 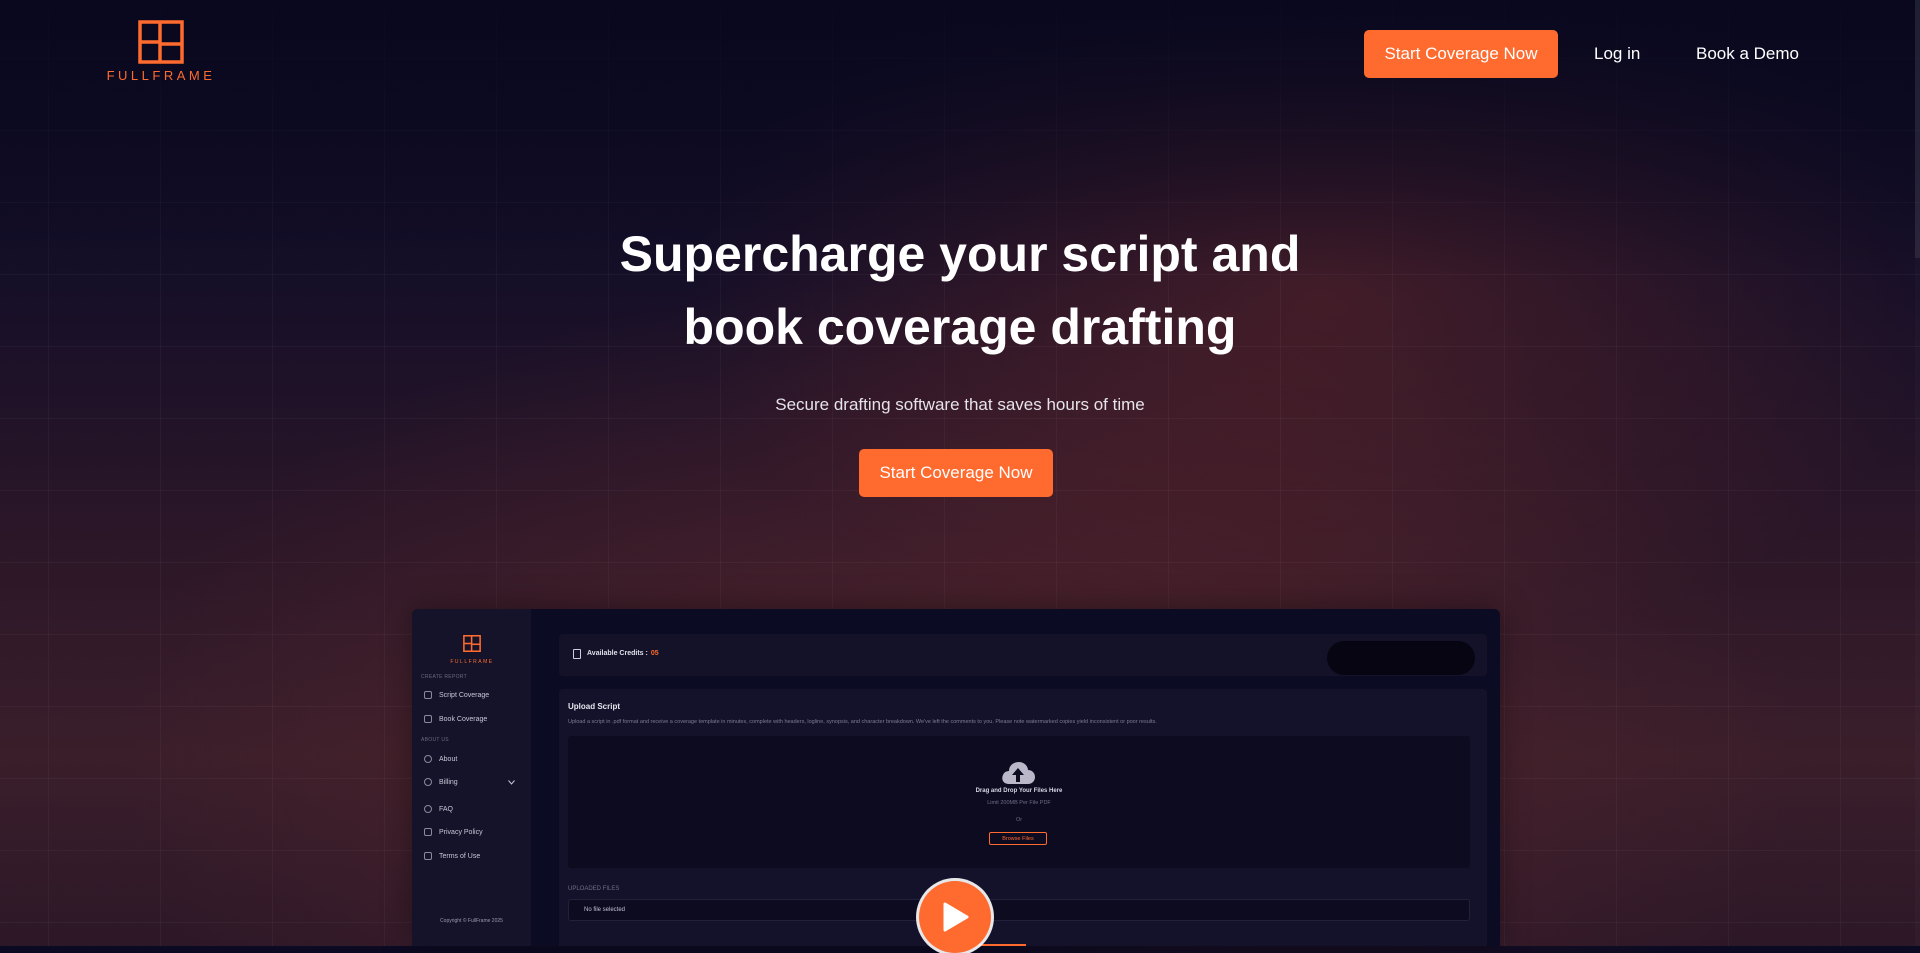 I want to click on preview-menu-label: FAQ, so click(x=446, y=809).